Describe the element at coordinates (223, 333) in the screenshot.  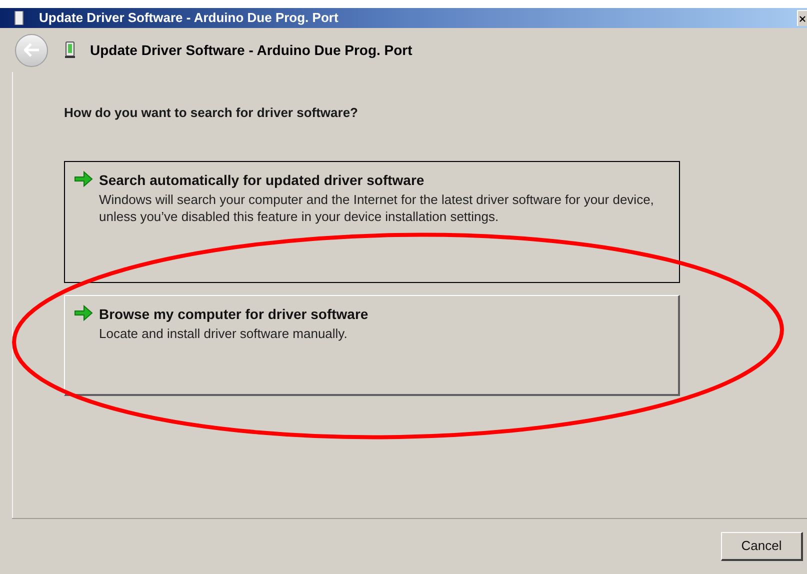
I see `option-description: Locate and install driver software manually.` at that location.